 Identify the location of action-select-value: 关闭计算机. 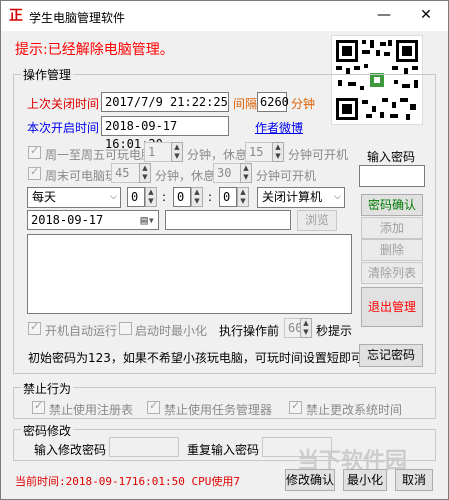
(292, 197).